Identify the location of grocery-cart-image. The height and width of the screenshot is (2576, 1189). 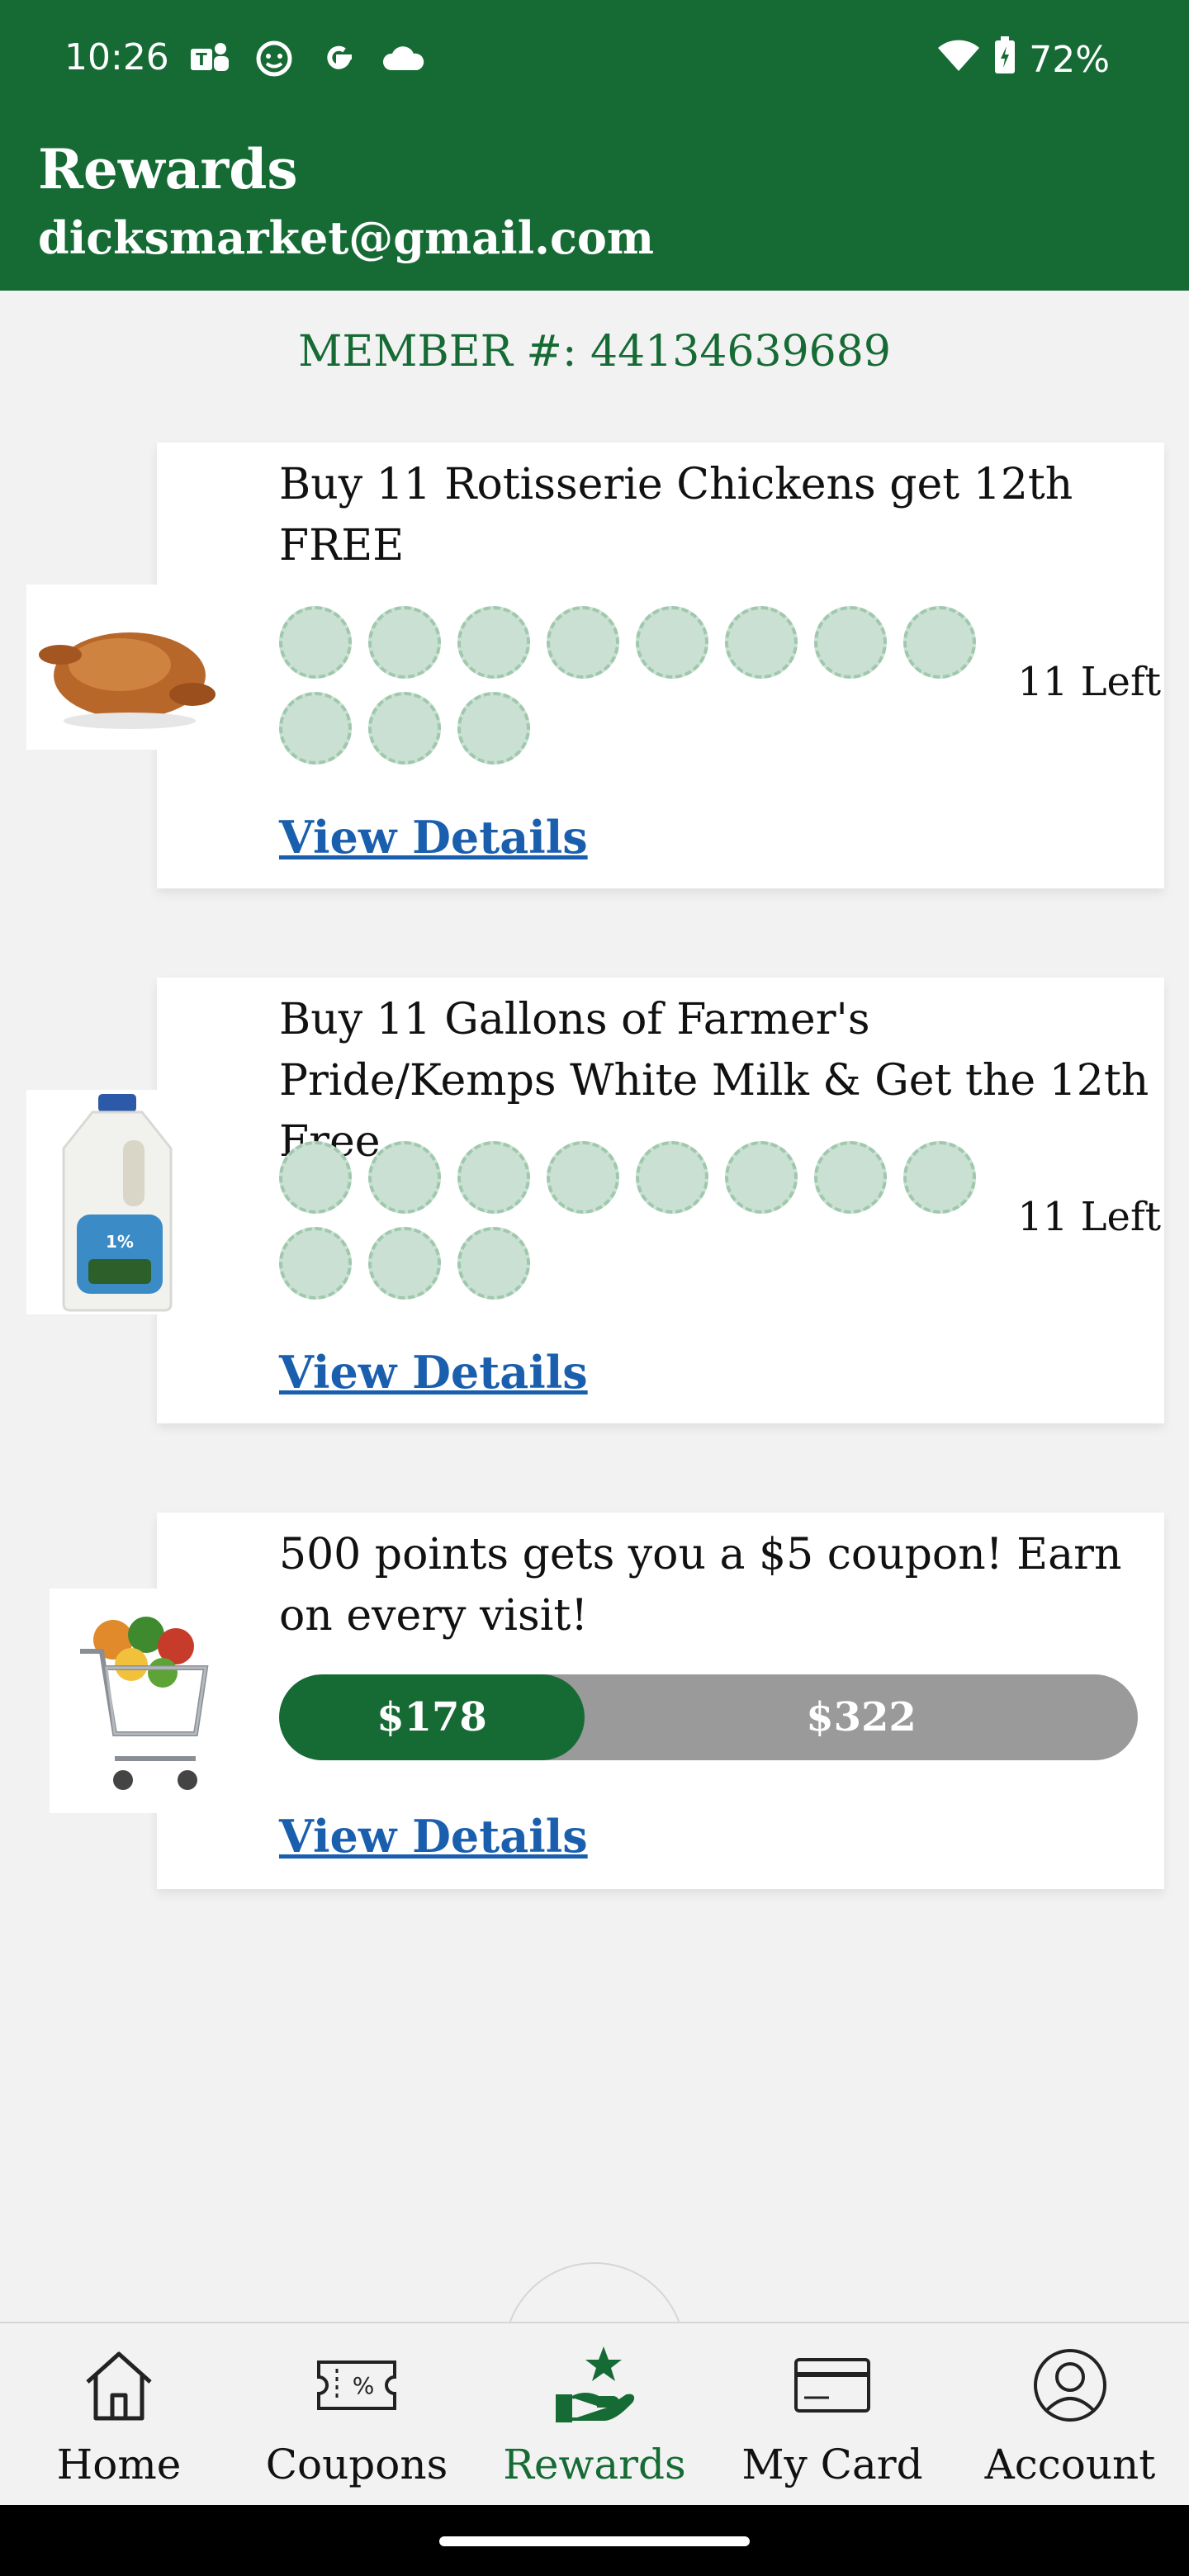
(138, 1701).